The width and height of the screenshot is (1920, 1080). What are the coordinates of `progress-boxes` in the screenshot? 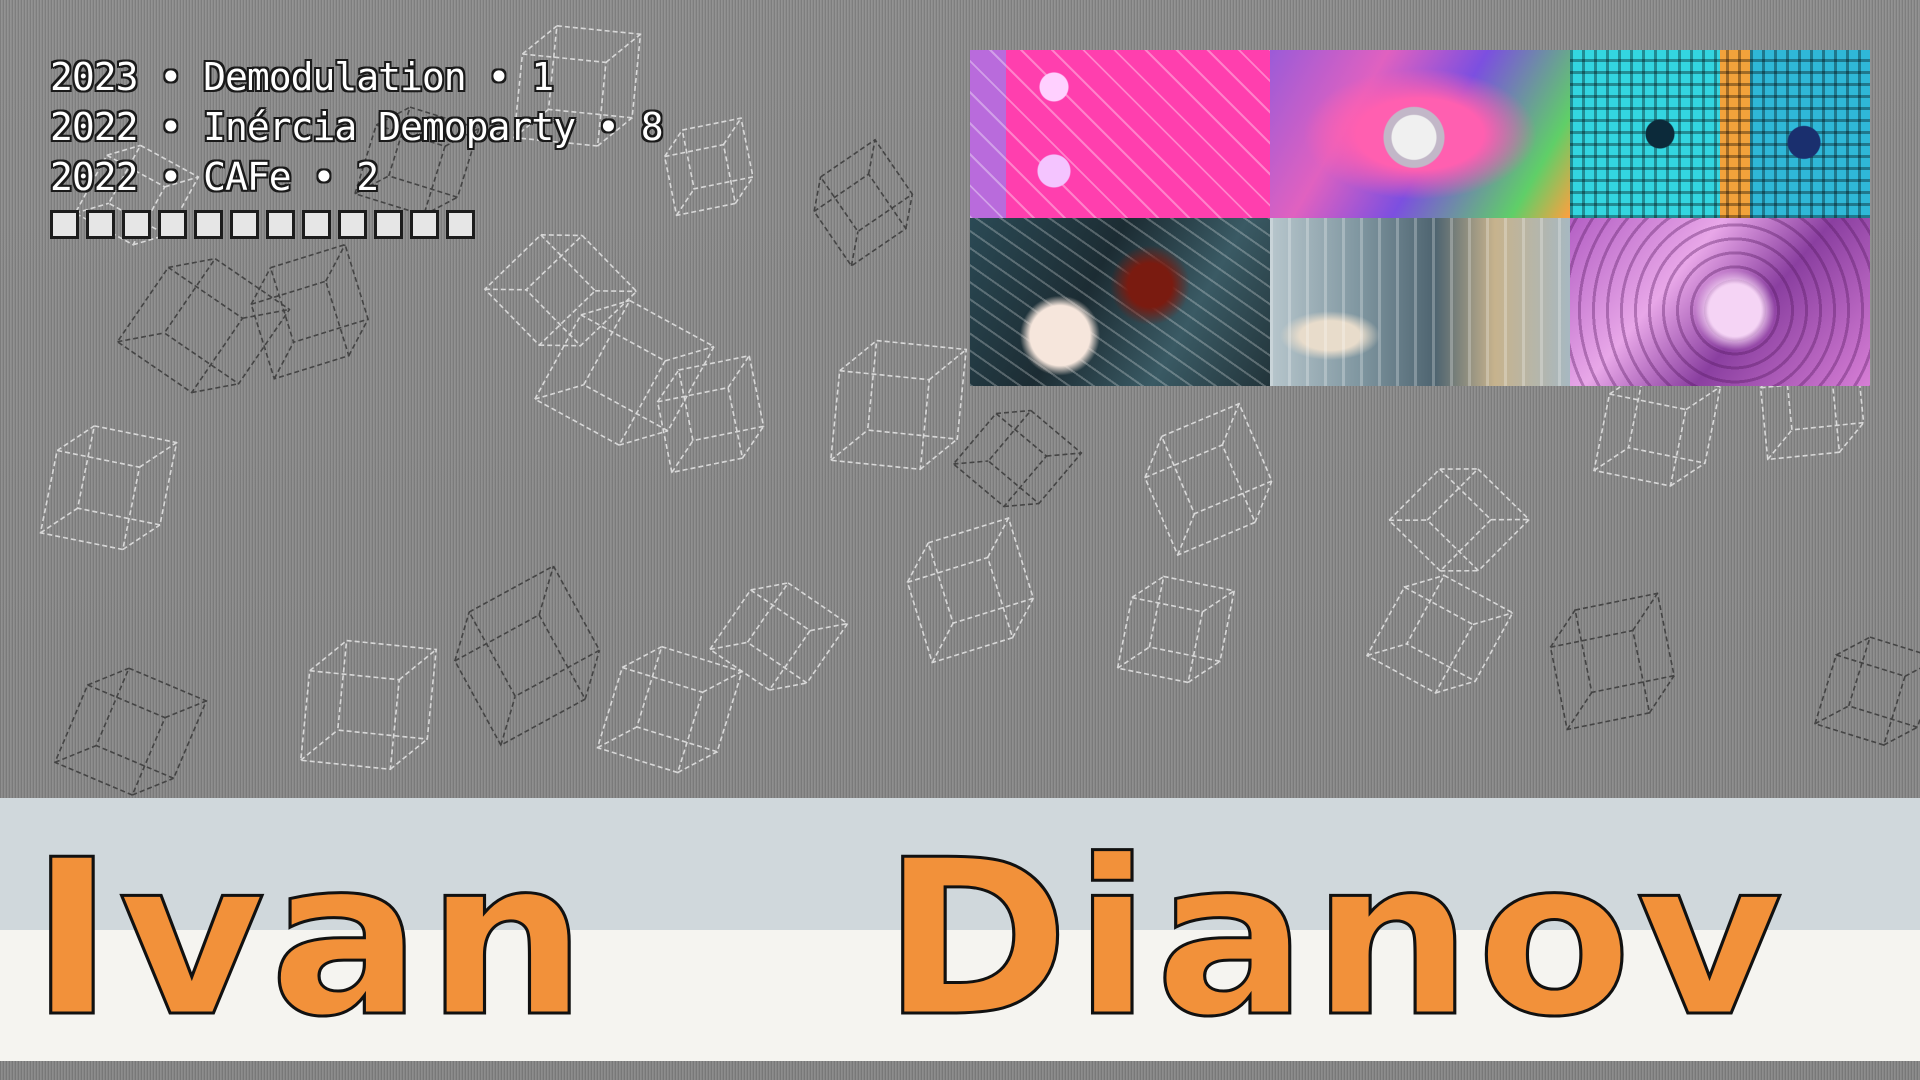 It's located at (356, 224).